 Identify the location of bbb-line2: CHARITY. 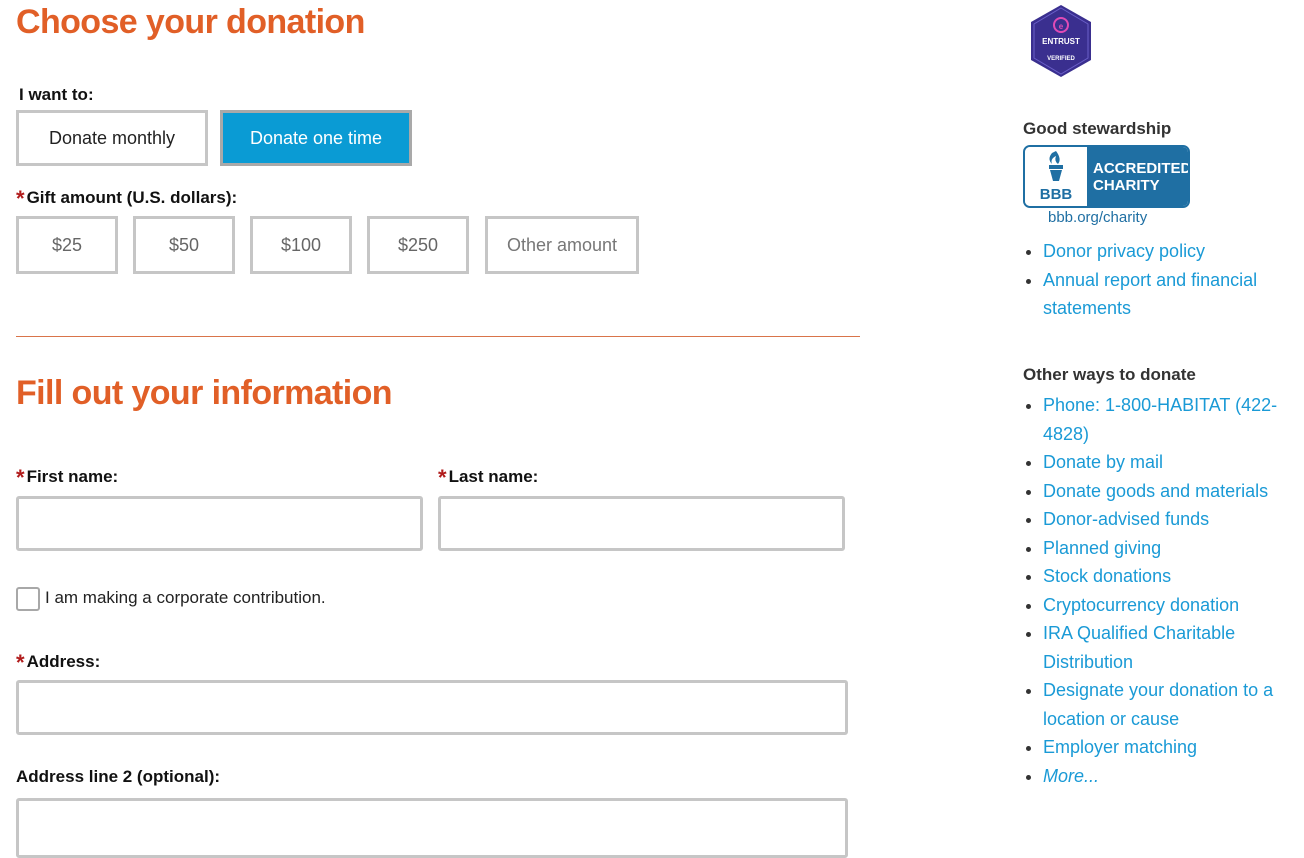
(1126, 185).